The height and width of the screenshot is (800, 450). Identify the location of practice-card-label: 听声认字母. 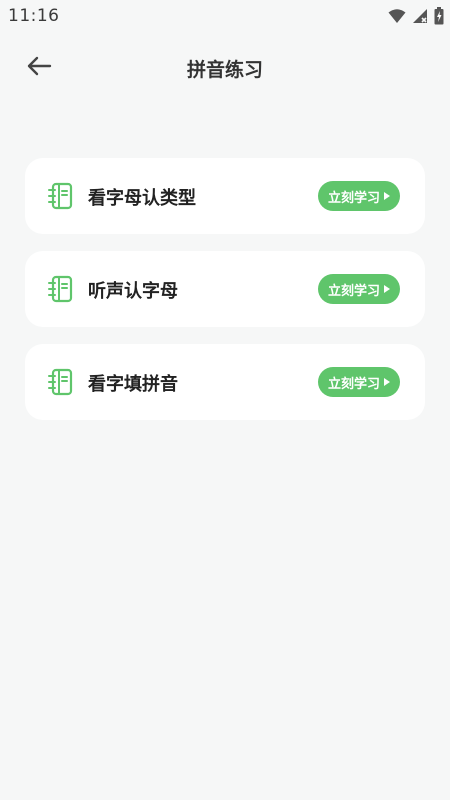
(133, 291).